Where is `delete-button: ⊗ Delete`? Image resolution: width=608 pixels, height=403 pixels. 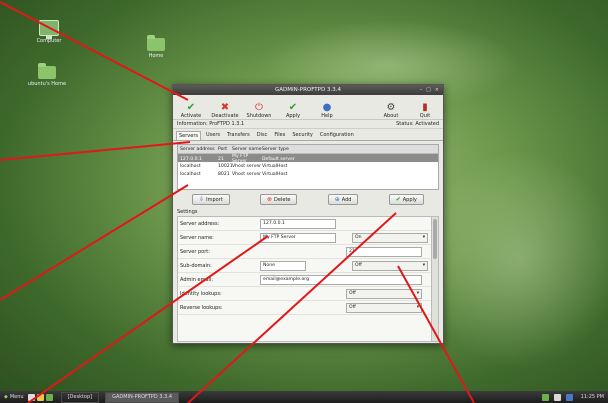
delete-button: ⊗ Delete is located at coordinates (279, 199).